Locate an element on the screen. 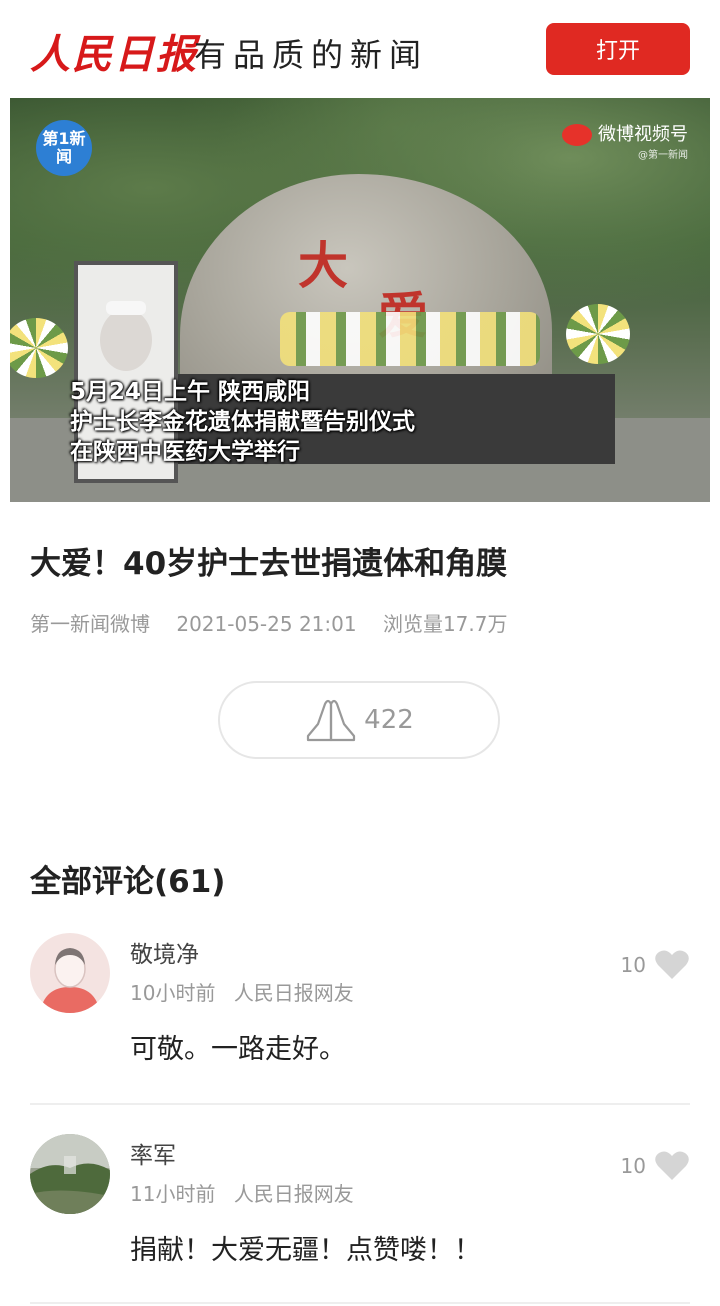  praying-hands-icon is located at coordinates (331, 720).